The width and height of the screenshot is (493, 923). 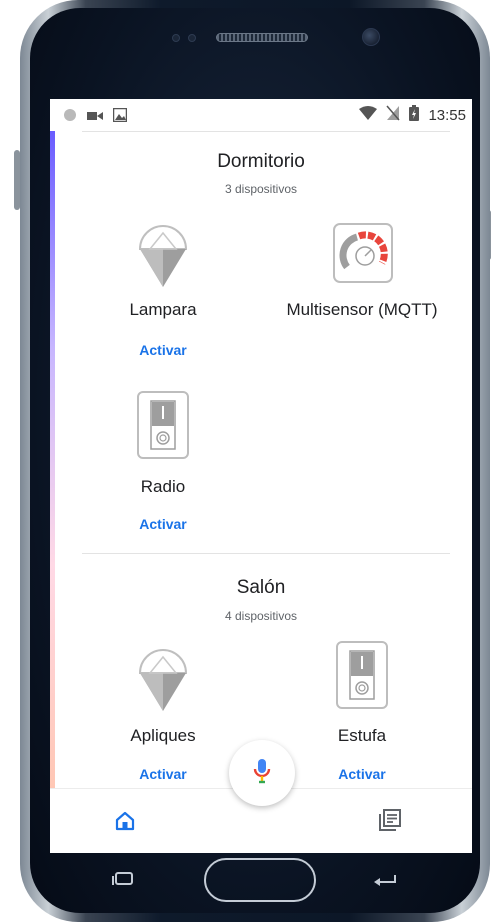 I want to click on device-card-estufa: Estufa Activar, so click(x=362, y=716).